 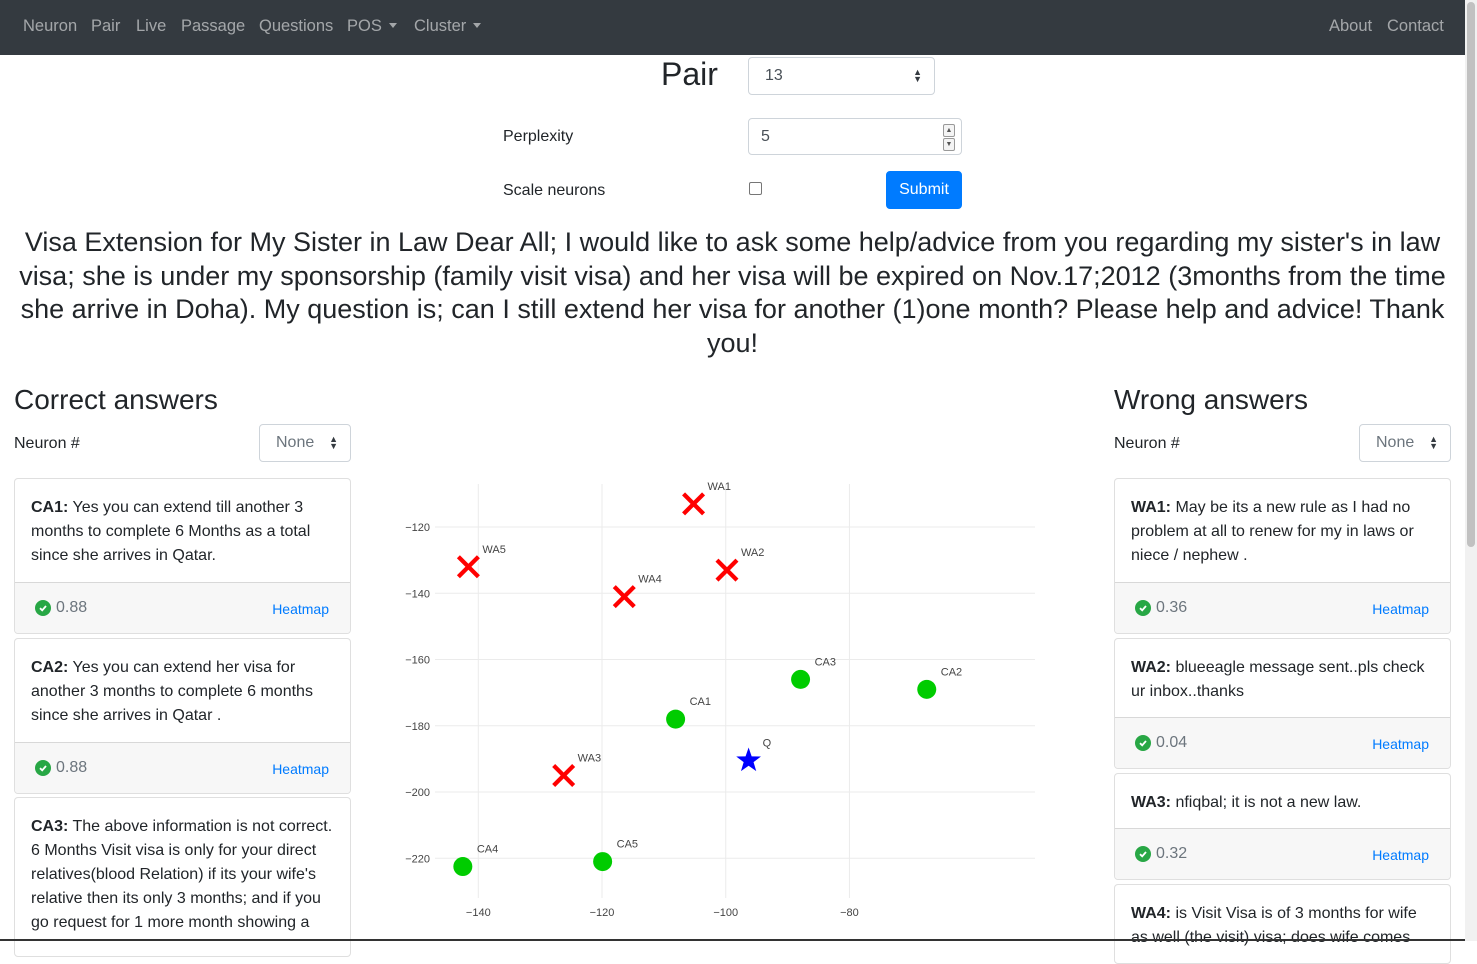 What do you see at coordinates (392, 25) in the screenshot?
I see `caret-down-icon` at bounding box center [392, 25].